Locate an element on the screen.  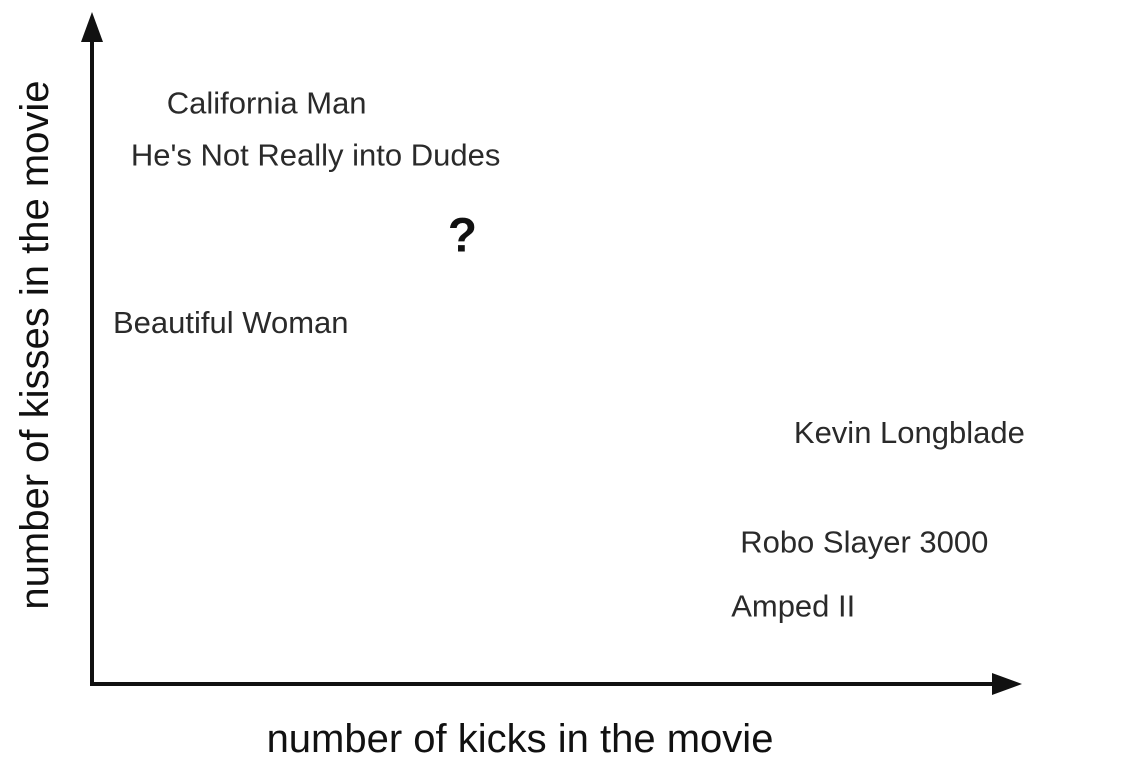
y-axis-label: number of kisses in the movie is located at coordinates (35, 344).